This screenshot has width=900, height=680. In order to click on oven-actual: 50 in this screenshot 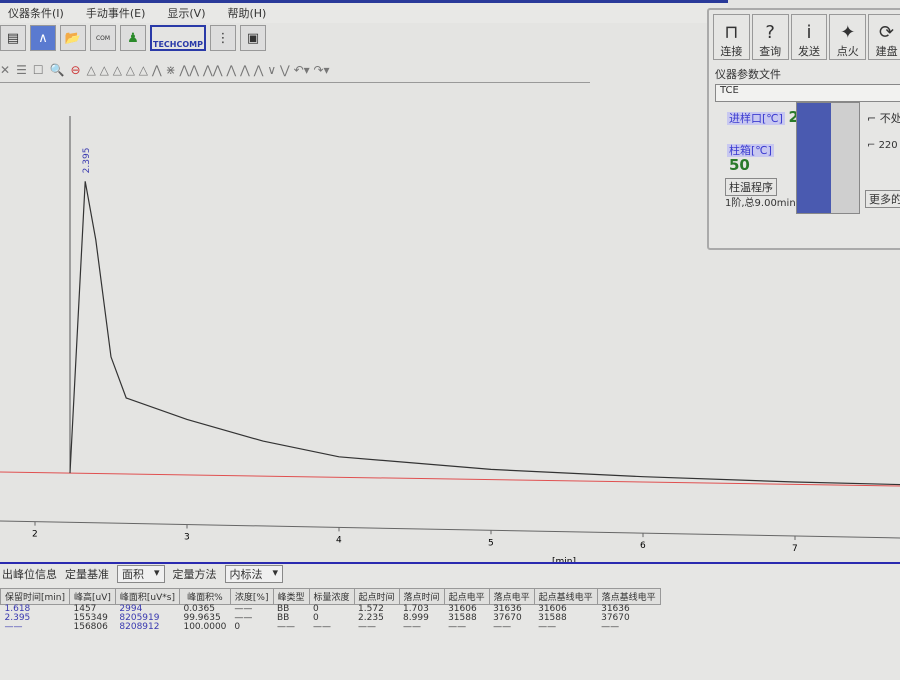, I will do `click(739, 165)`.